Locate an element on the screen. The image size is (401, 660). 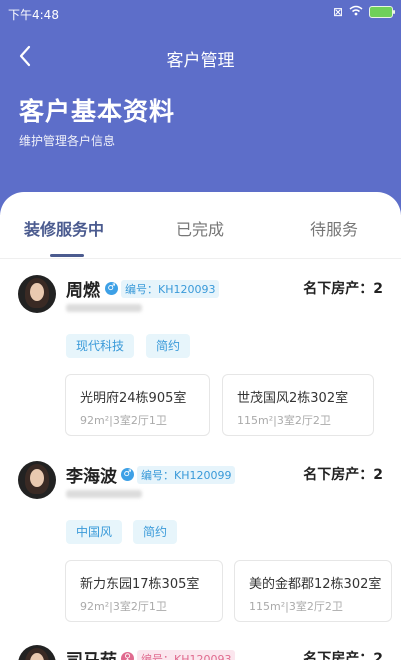
property-address: 美的金都郡12栋302室 is located at coordinates (315, 584).